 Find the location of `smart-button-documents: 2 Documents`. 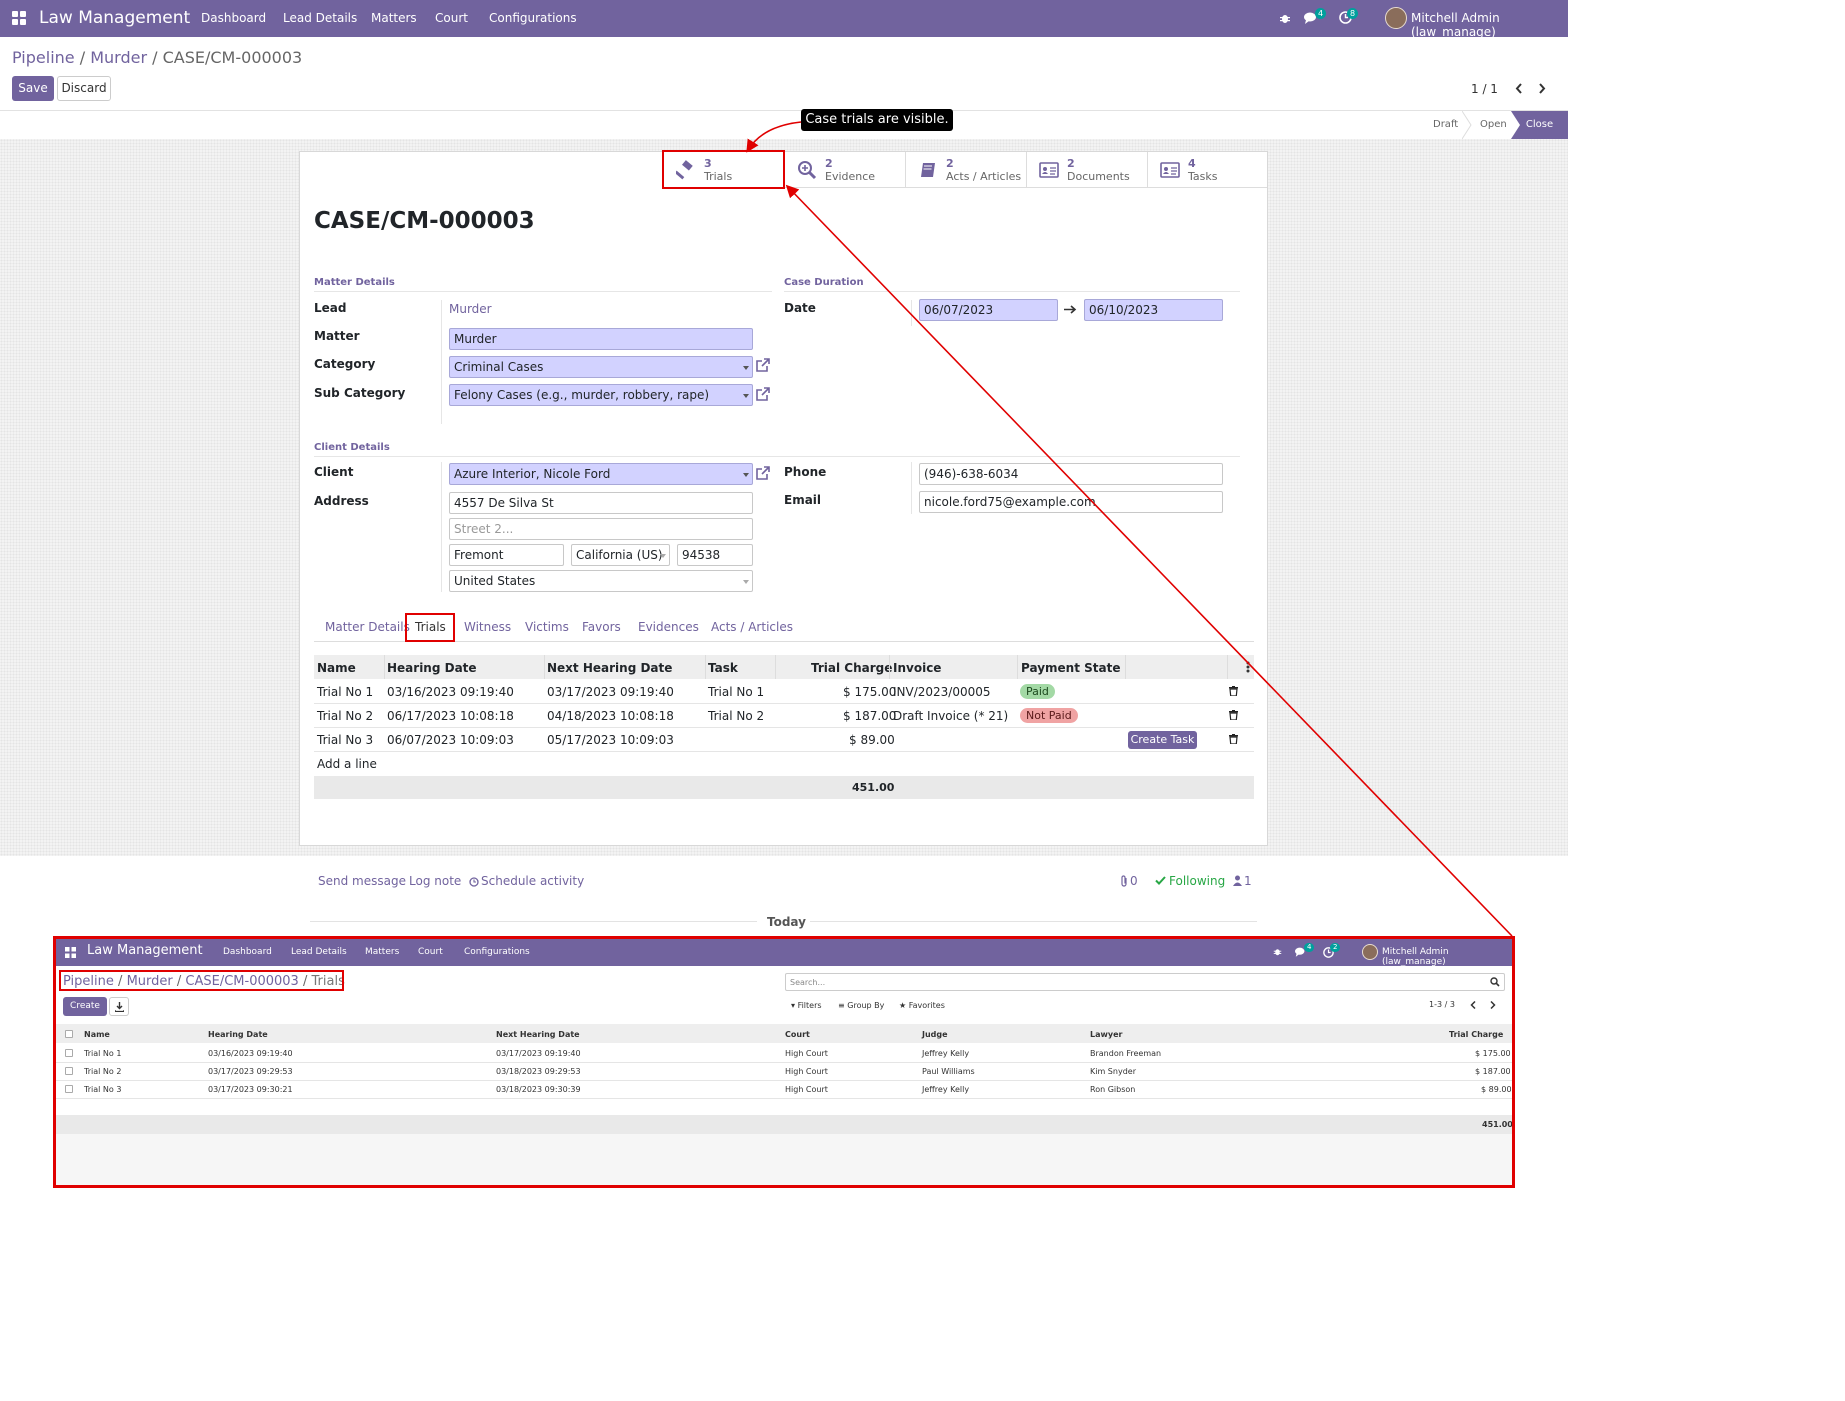

smart-button-documents: 2 Documents is located at coordinates (1086, 170).